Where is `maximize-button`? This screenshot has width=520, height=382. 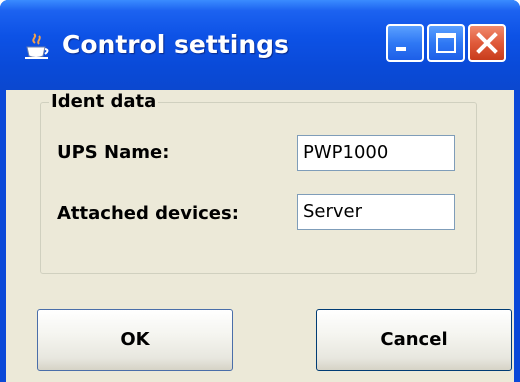
maximize-button is located at coordinates (446, 43).